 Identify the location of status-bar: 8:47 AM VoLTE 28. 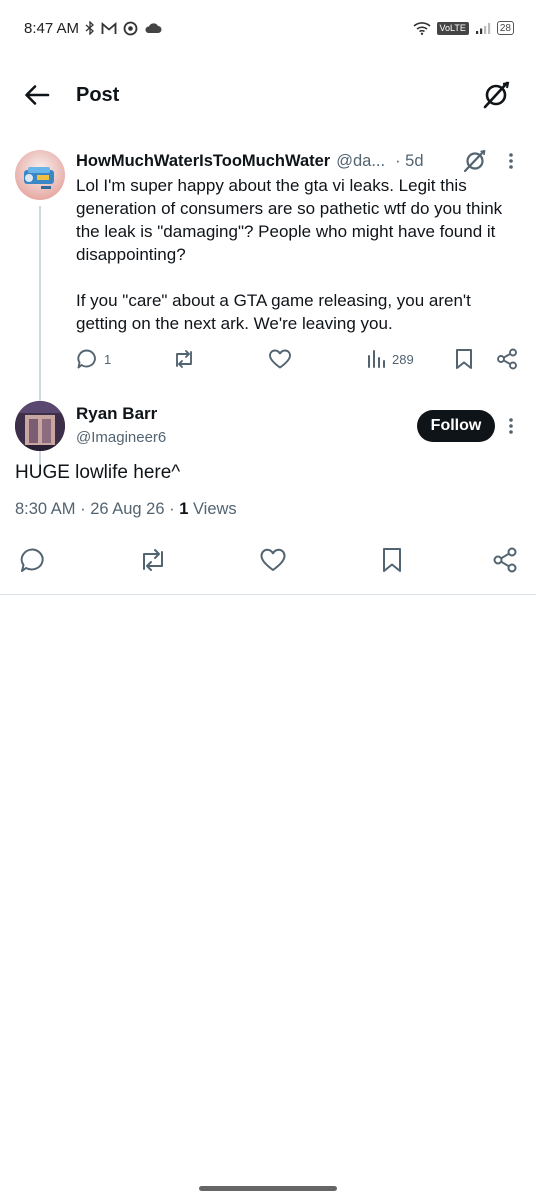
(268, 28).